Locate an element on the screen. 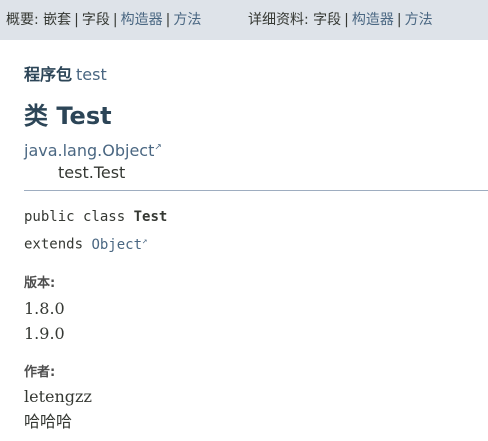 Image resolution: width=488 pixels, height=441 pixels. signature-extends: extends is located at coordinates (54, 244).